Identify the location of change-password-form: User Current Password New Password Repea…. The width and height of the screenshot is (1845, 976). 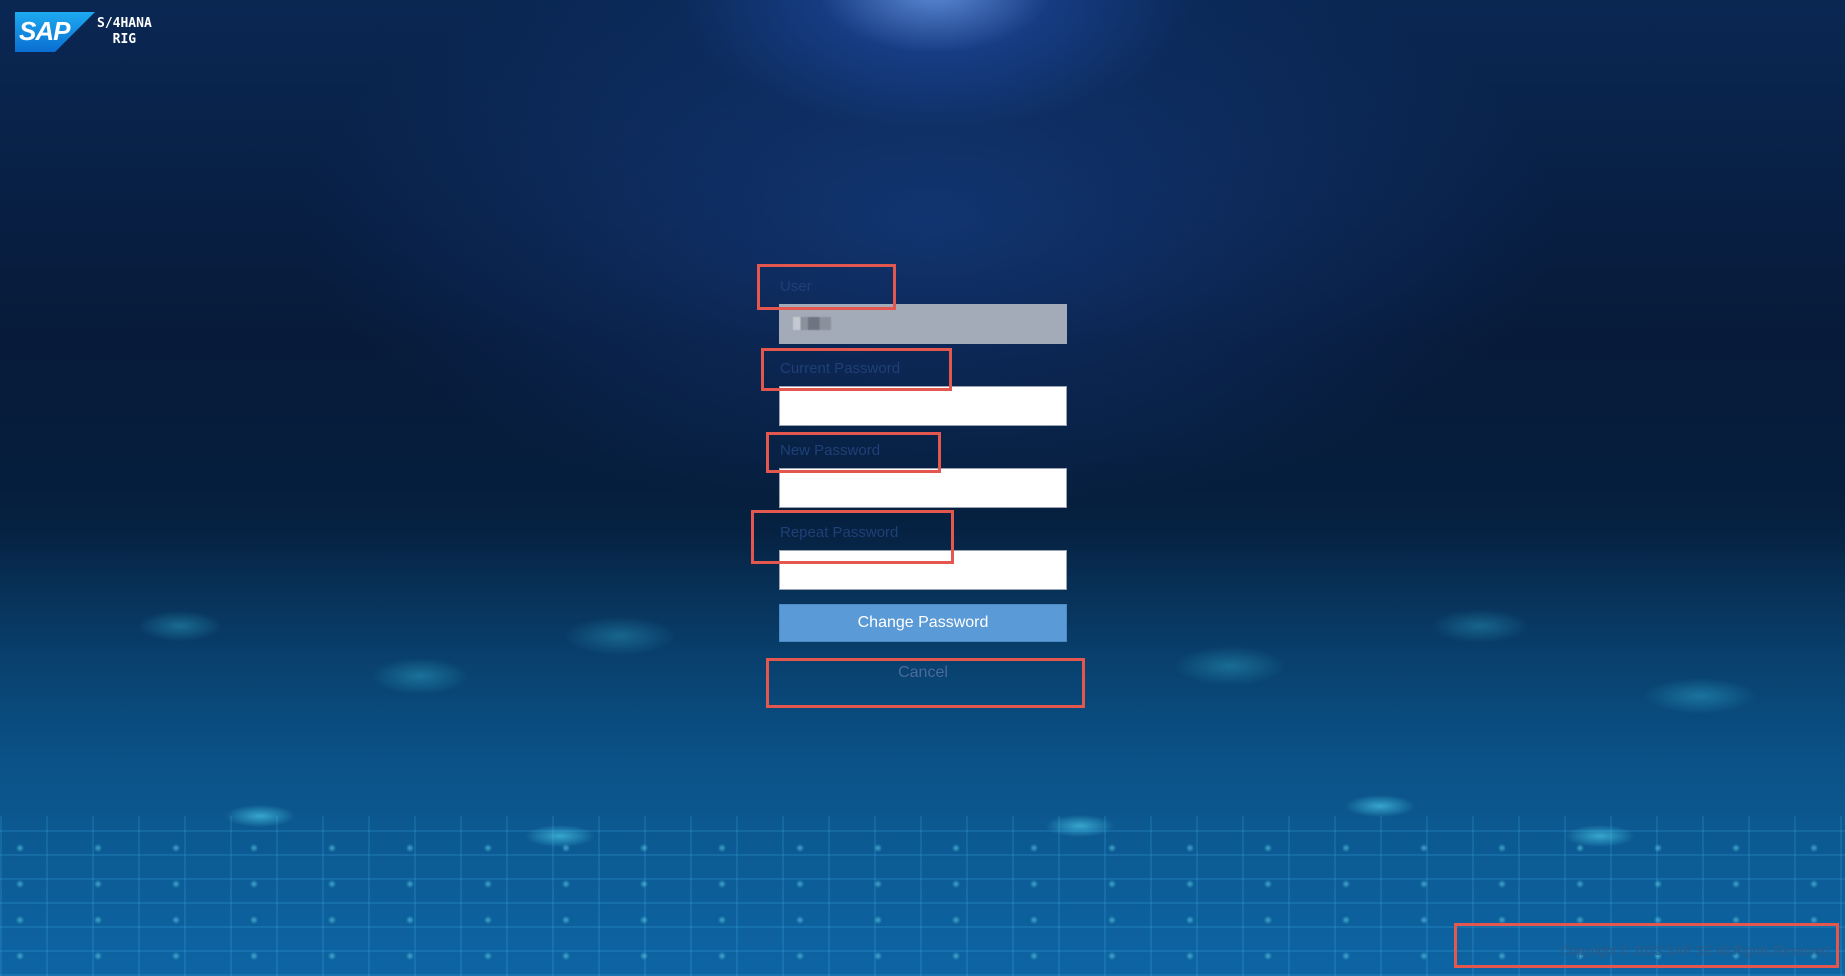
(923, 480).